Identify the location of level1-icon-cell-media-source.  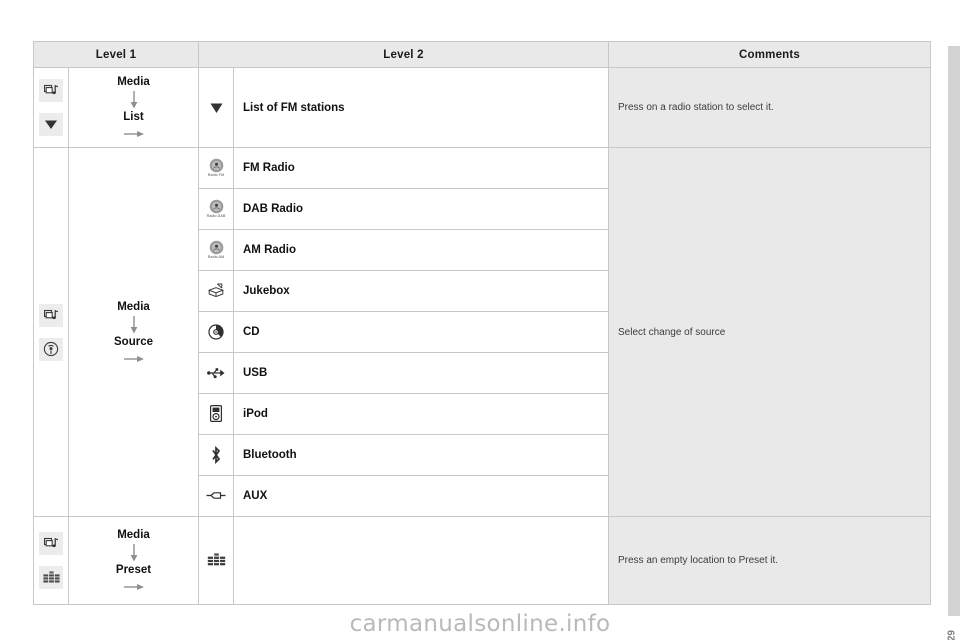
(51, 332).